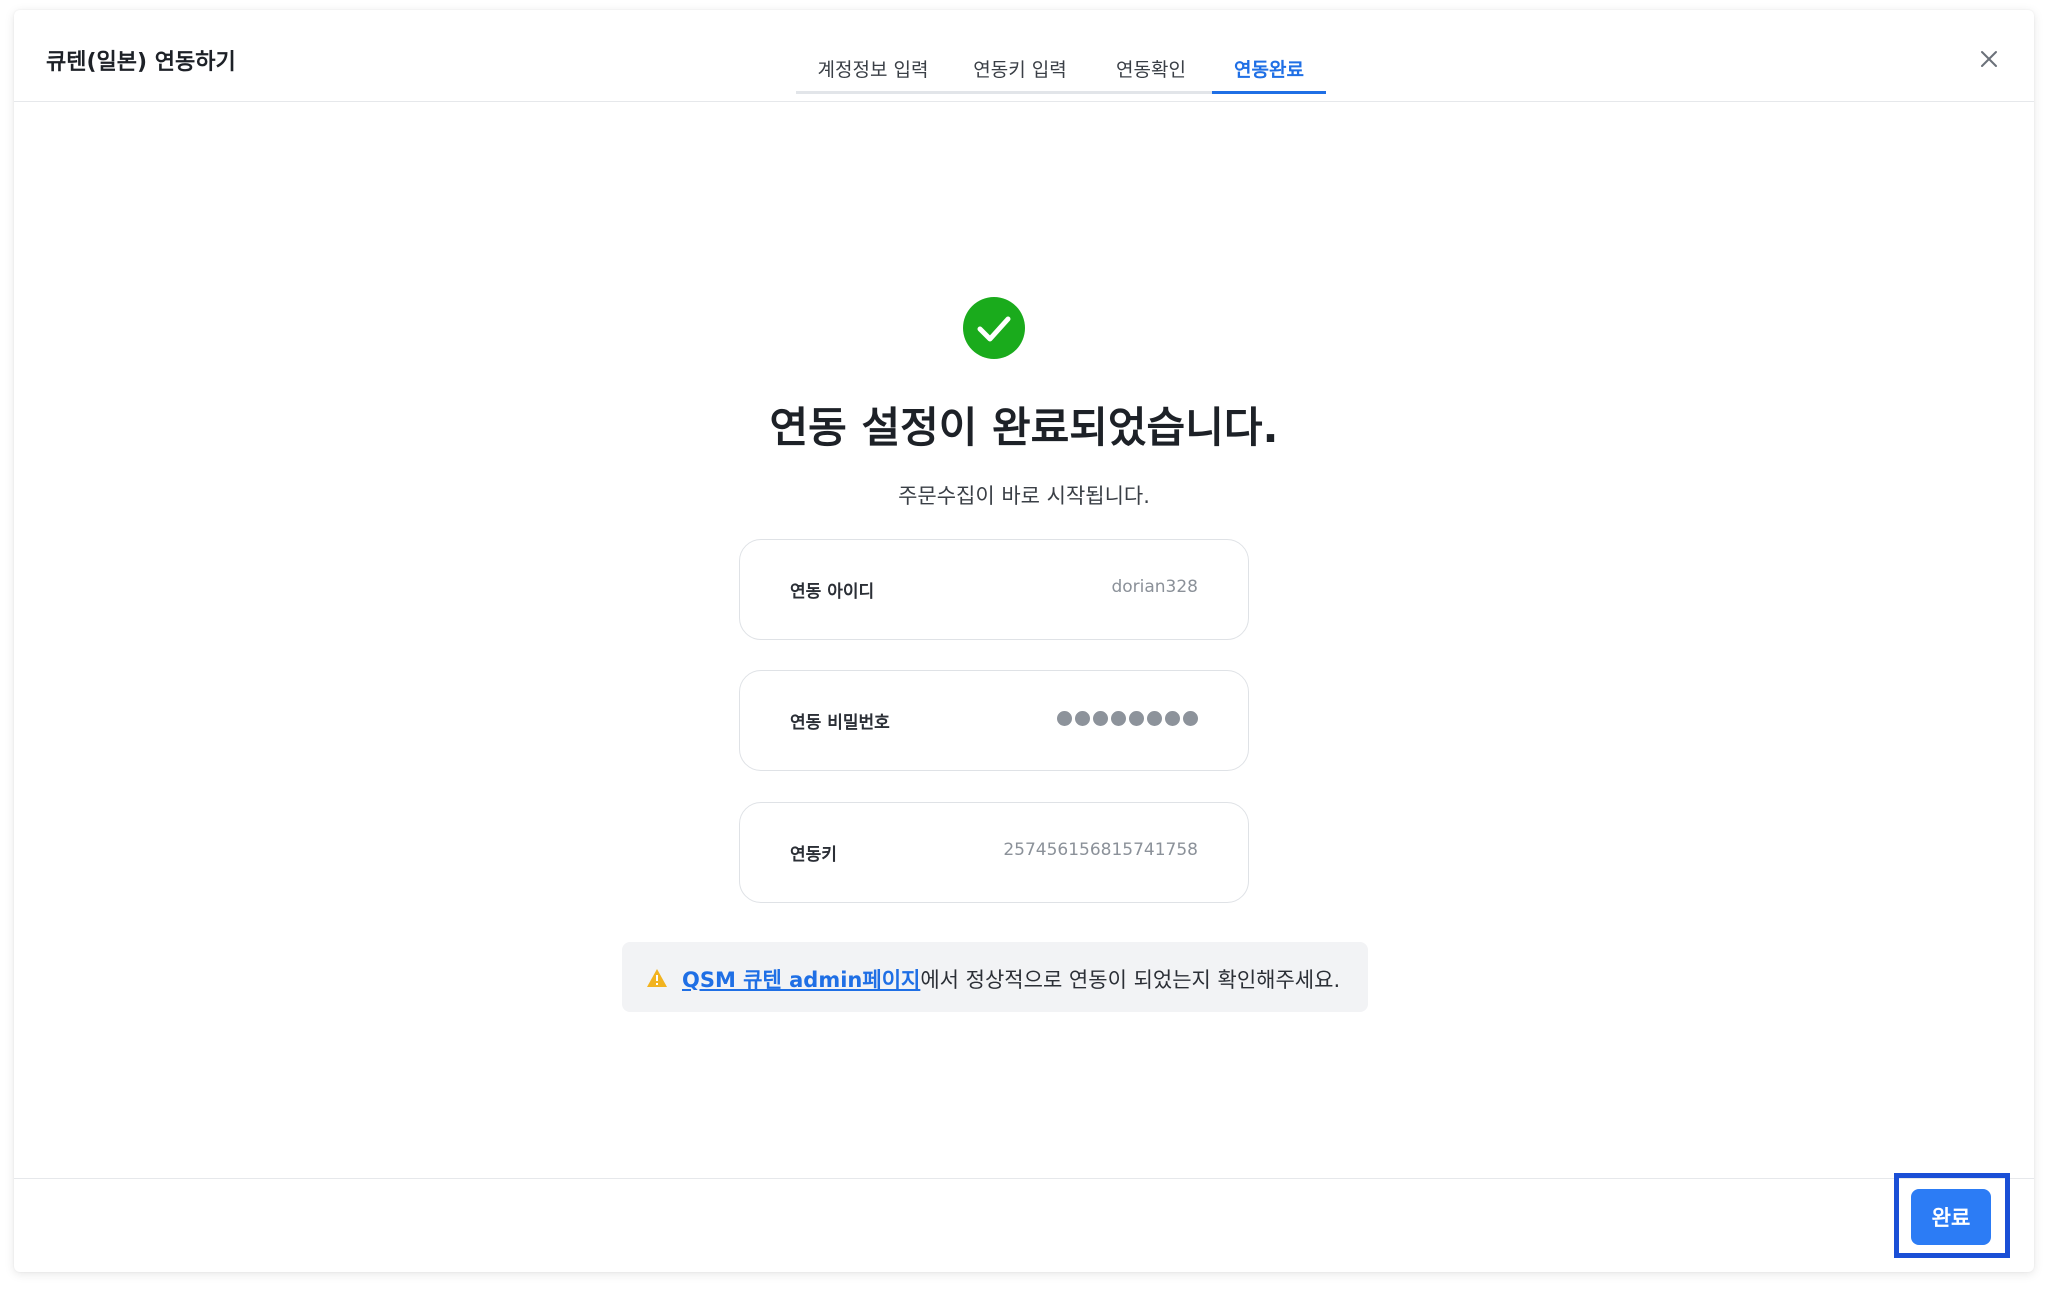  What do you see at coordinates (1020, 70) in the screenshot?
I see `tab-label: 연동키 입력` at bounding box center [1020, 70].